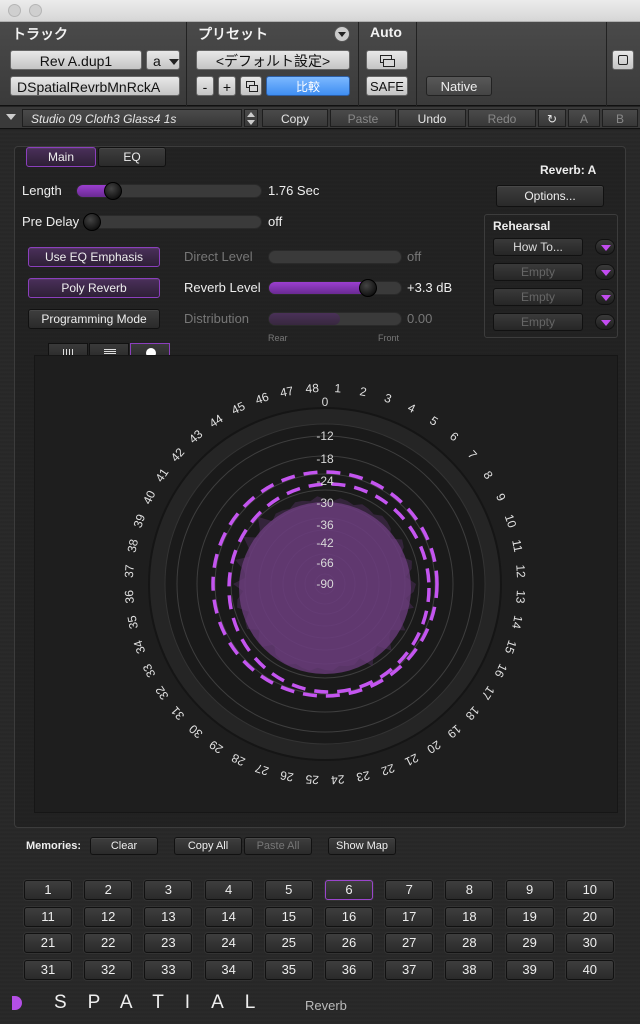  Describe the element at coordinates (14, 10) in the screenshot. I see `close-window-button` at that location.